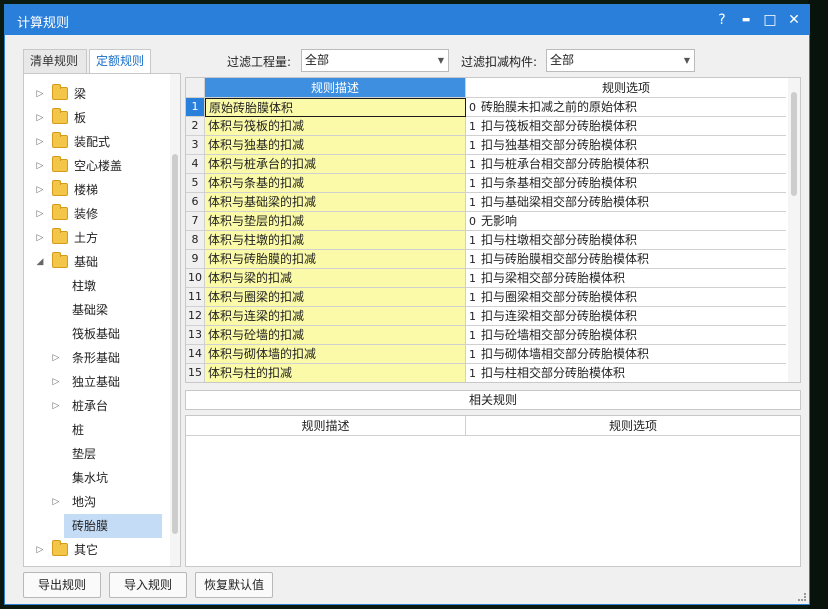 The height and width of the screenshot is (609, 828). What do you see at coordinates (626, 183) in the screenshot?
I see `rule-option-cell: 1 扣与条基相交部分砖胎模体积` at bounding box center [626, 183].